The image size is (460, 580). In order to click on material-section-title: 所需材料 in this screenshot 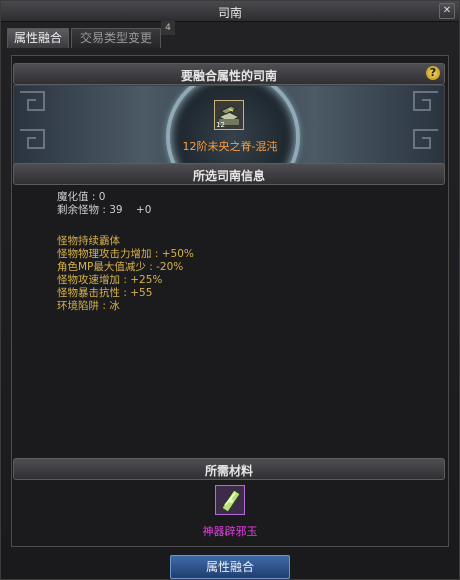, I will do `click(228, 471)`.